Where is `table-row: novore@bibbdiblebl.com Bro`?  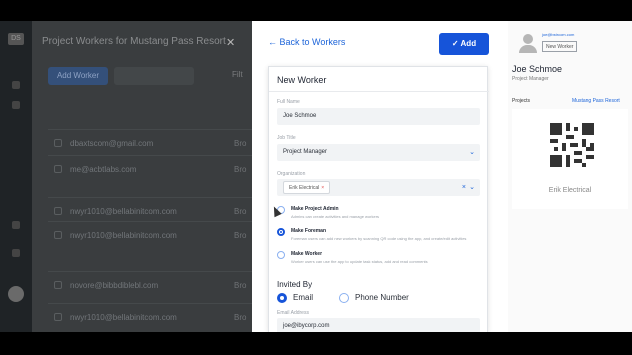 table-row: novore@bibbdiblebl.com Bro is located at coordinates (150, 284).